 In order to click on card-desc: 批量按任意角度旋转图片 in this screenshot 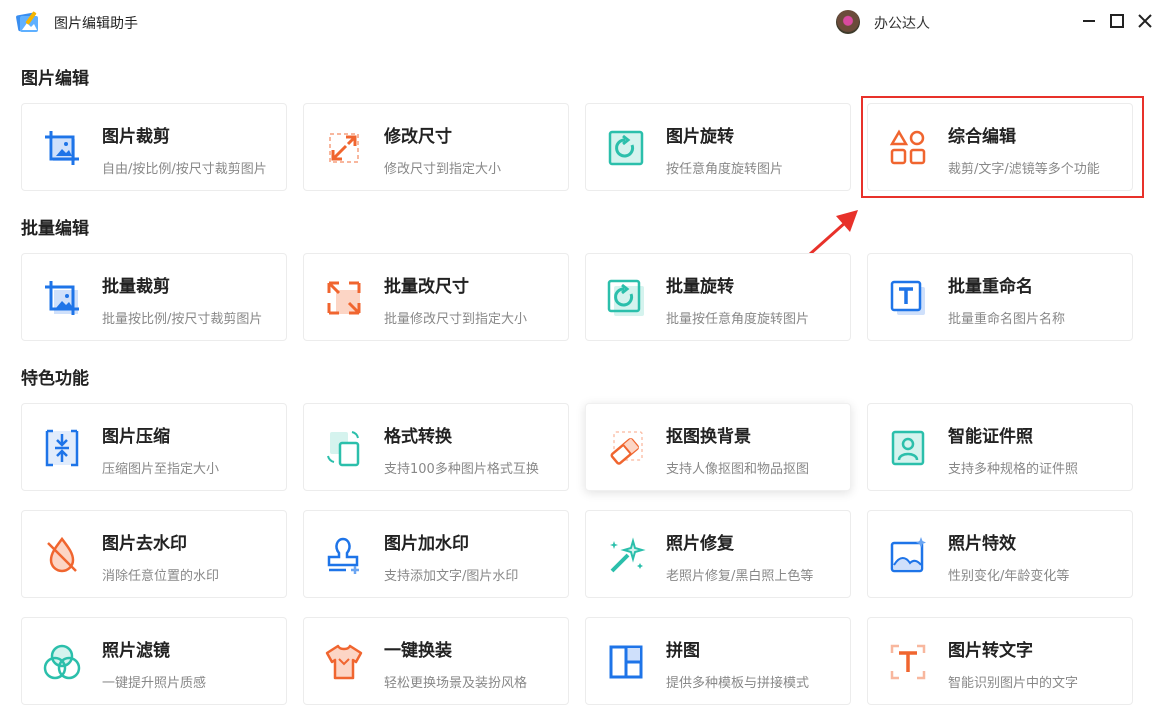, I will do `click(738, 319)`.